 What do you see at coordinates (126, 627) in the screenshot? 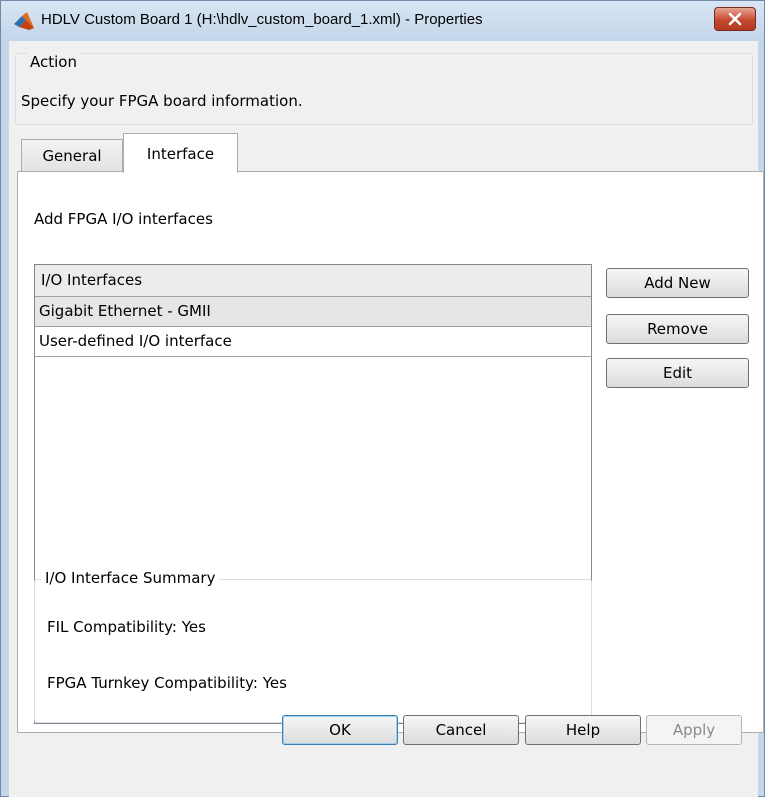
I see `fil-compatibility: FIL Compatibility: Yes` at bounding box center [126, 627].